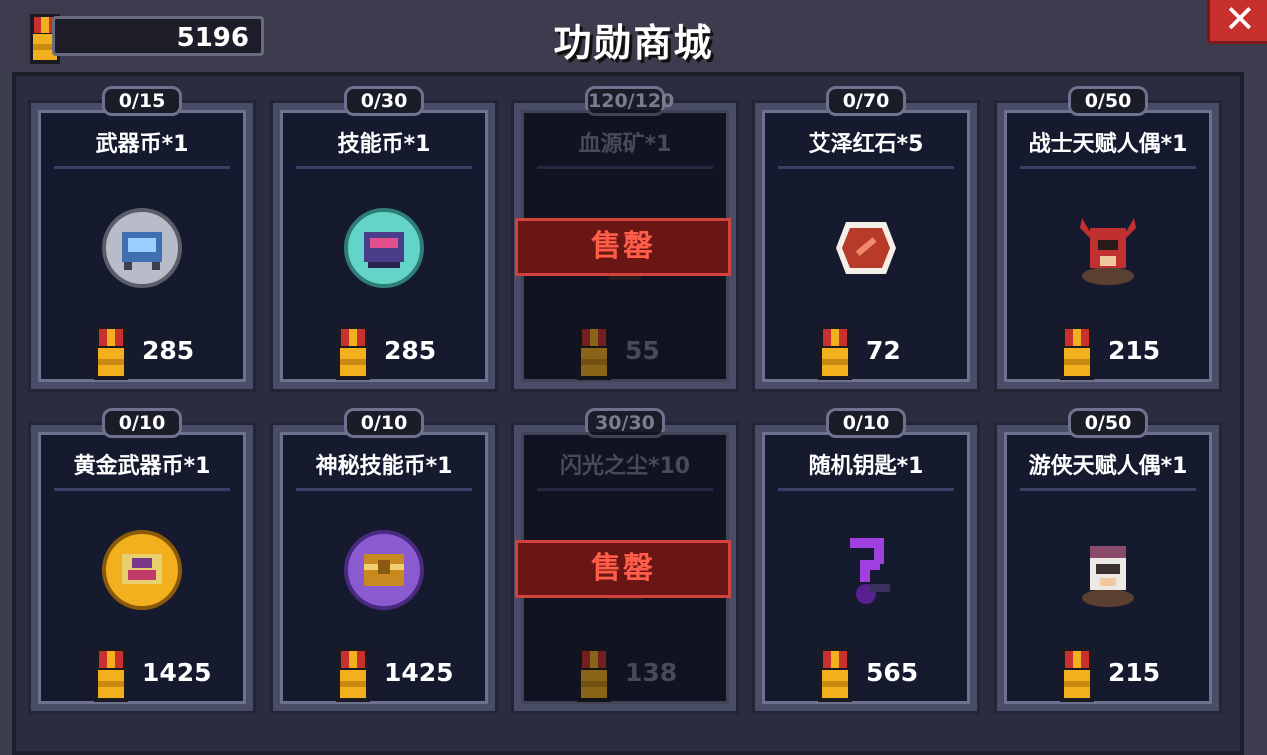 This screenshot has width=1267, height=755. Describe the element at coordinates (633, 43) in the screenshot. I see `page-title: 功勋商城` at that location.